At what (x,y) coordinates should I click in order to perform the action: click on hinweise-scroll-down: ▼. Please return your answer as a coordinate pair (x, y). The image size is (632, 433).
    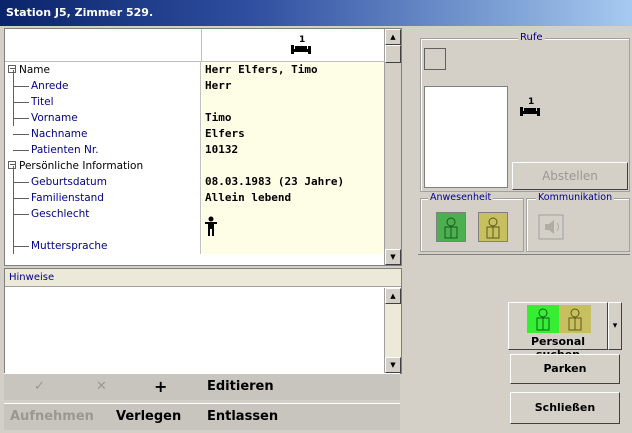
    Looking at the image, I should click on (393, 365).